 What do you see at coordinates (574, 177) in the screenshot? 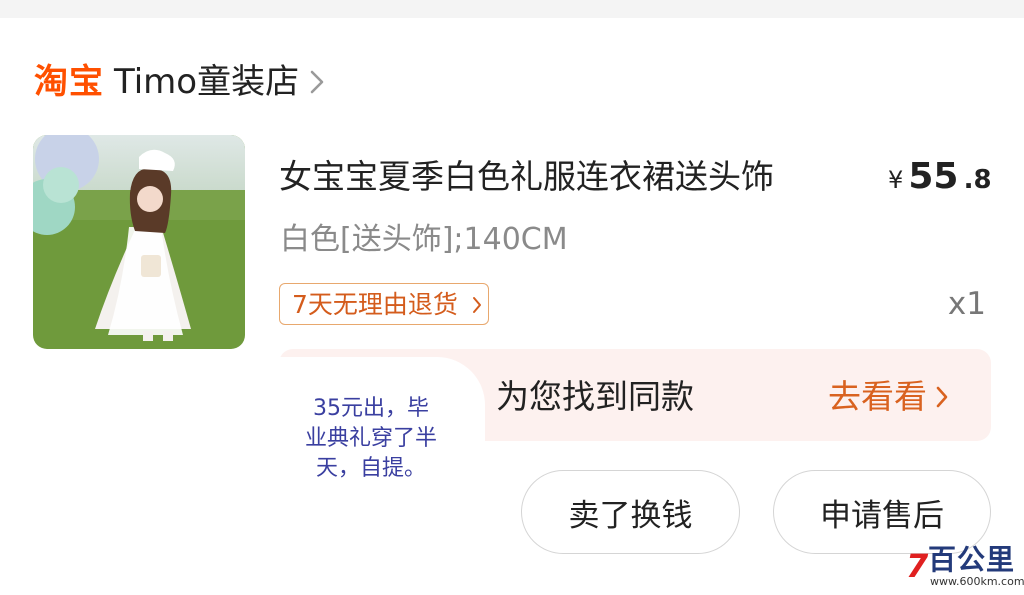
I see `product-title: 女宝宝夏季白色礼服连衣裙送头饰` at bounding box center [574, 177].